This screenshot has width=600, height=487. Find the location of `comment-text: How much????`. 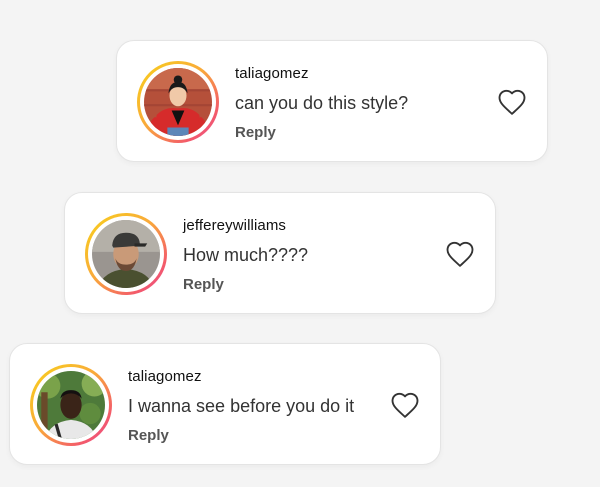

comment-text: How much???? is located at coordinates (246, 255).